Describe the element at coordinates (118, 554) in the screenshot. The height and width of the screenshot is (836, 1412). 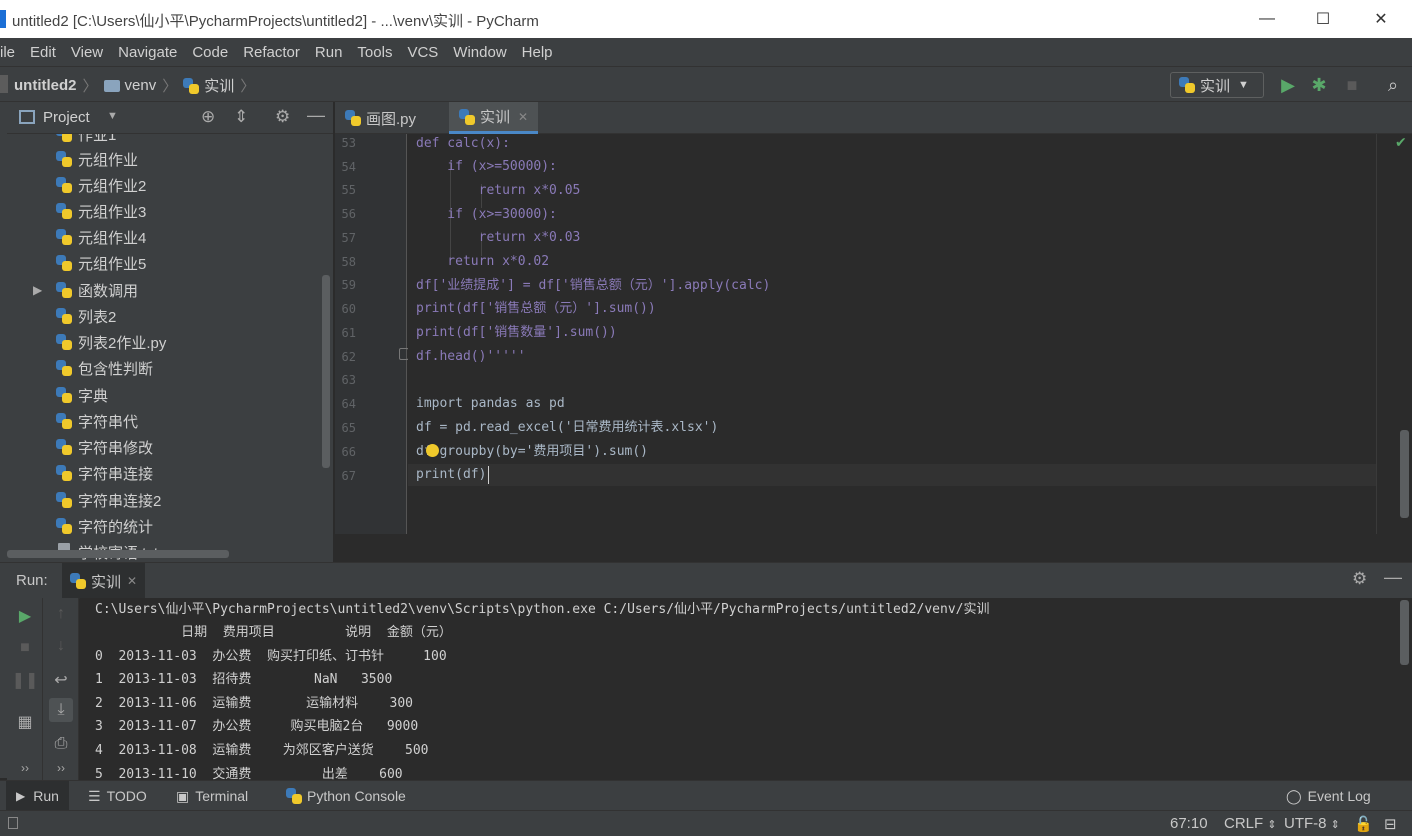
I see `project-horizontal-scrollbar` at that location.